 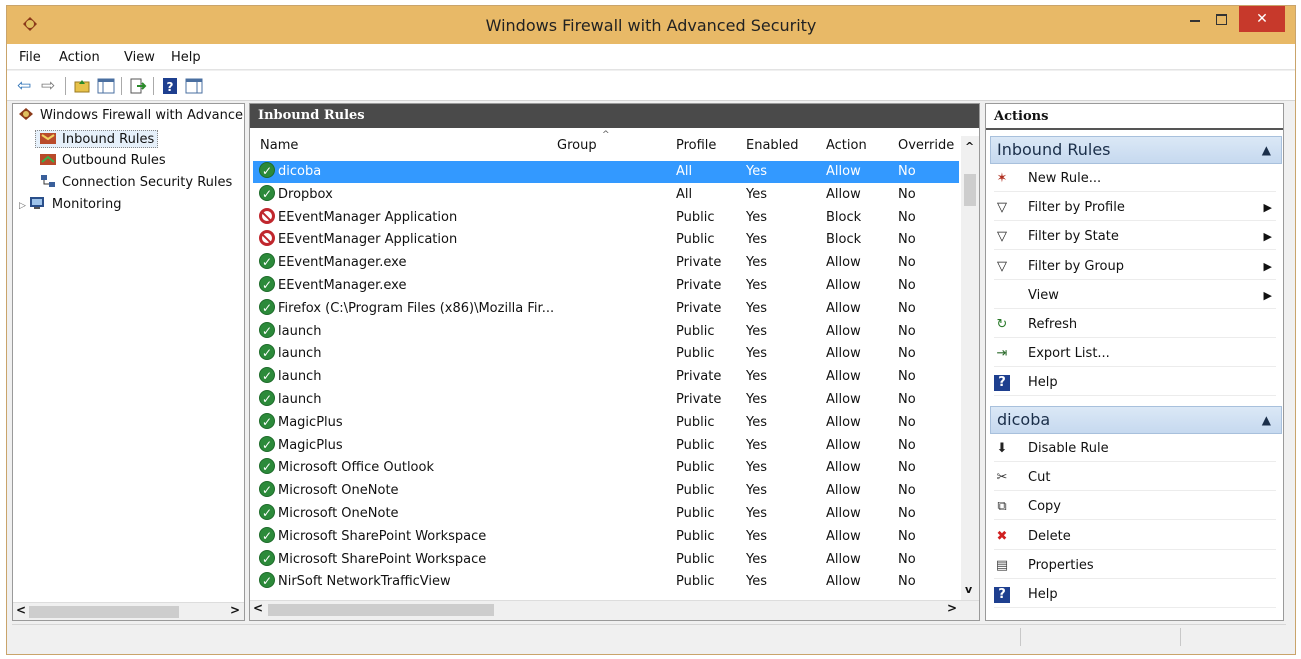 What do you see at coordinates (843, 399) in the screenshot?
I see `rule-action: Allow` at bounding box center [843, 399].